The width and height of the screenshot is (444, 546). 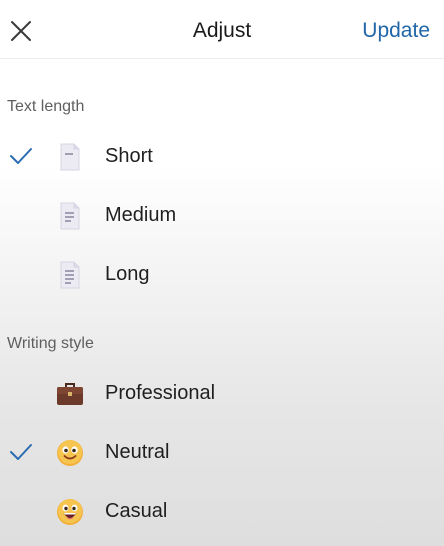 What do you see at coordinates (222, 512) in the screenshot?
I see `option-casual: Casual` at bounding box center [222, 512].